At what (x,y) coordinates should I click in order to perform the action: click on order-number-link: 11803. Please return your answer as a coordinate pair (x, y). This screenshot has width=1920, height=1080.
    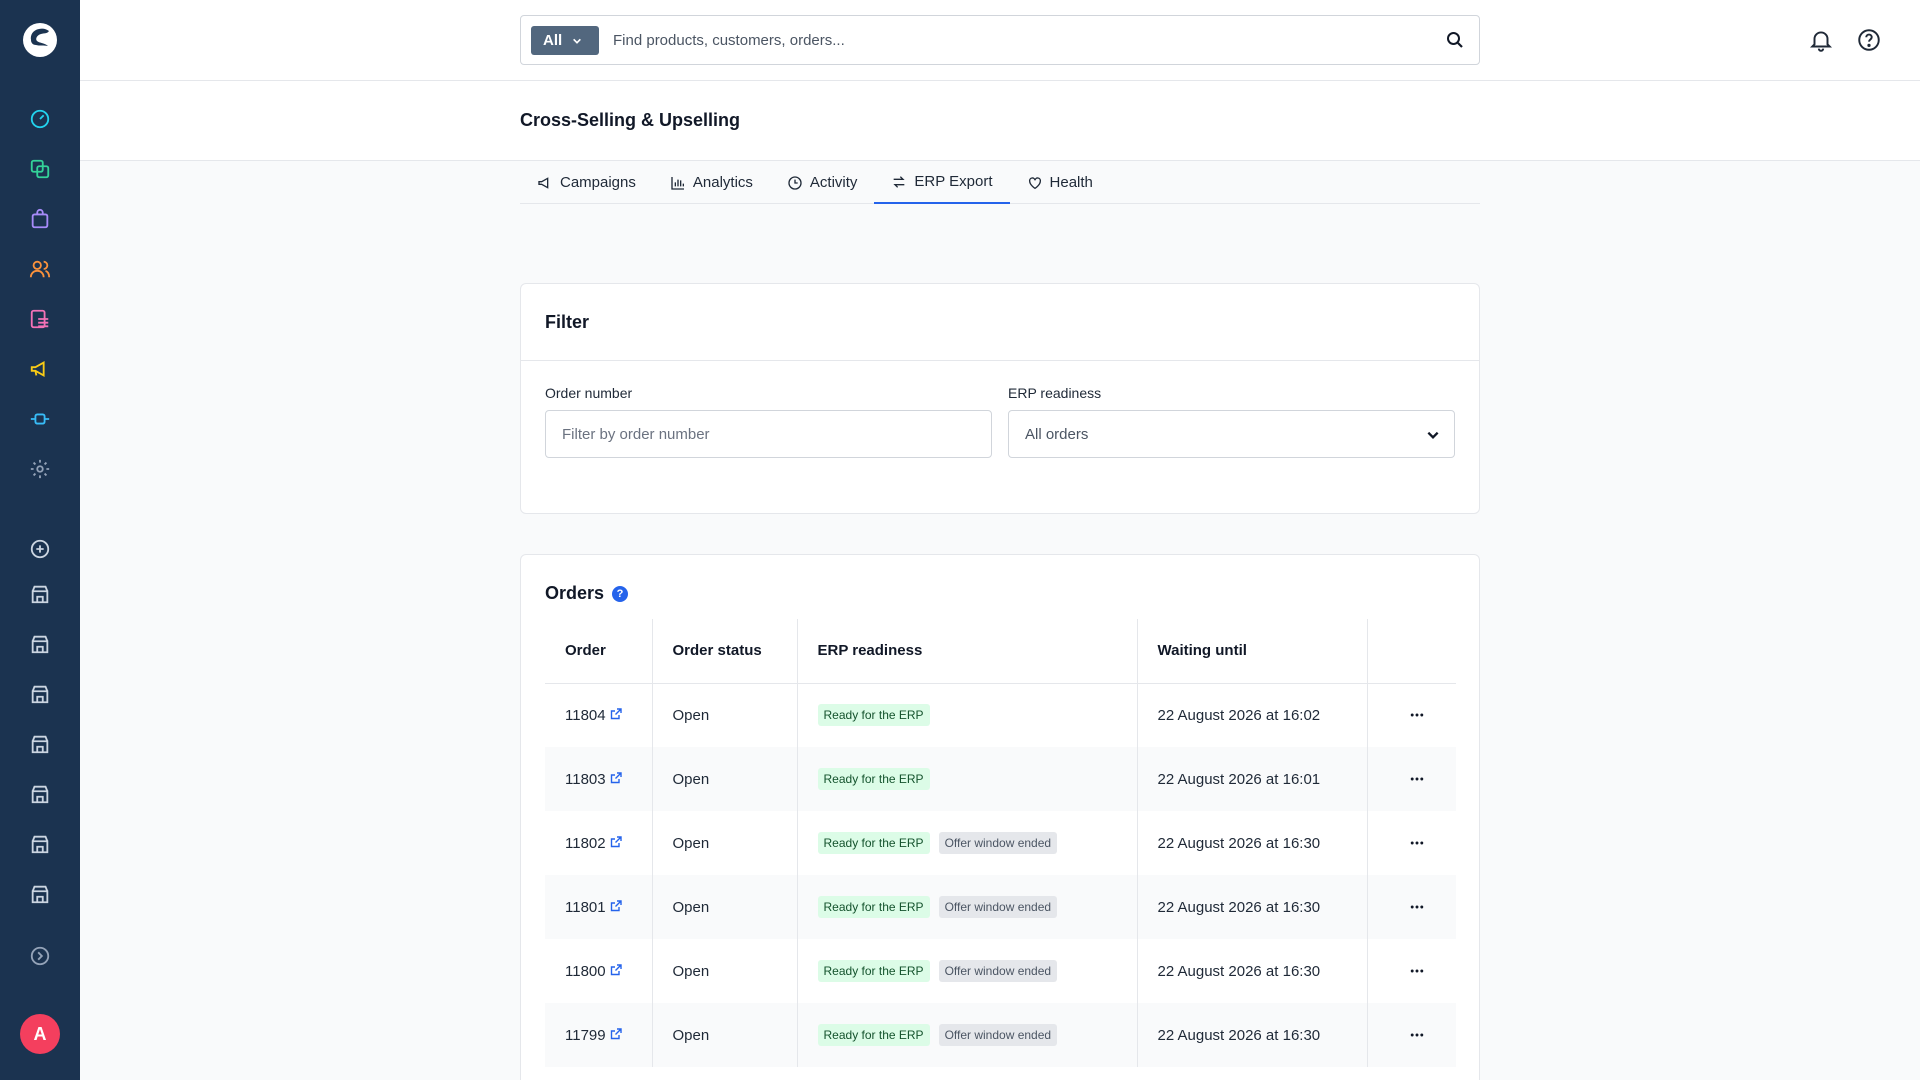
    Looking at the image, I should click on (593, 779).